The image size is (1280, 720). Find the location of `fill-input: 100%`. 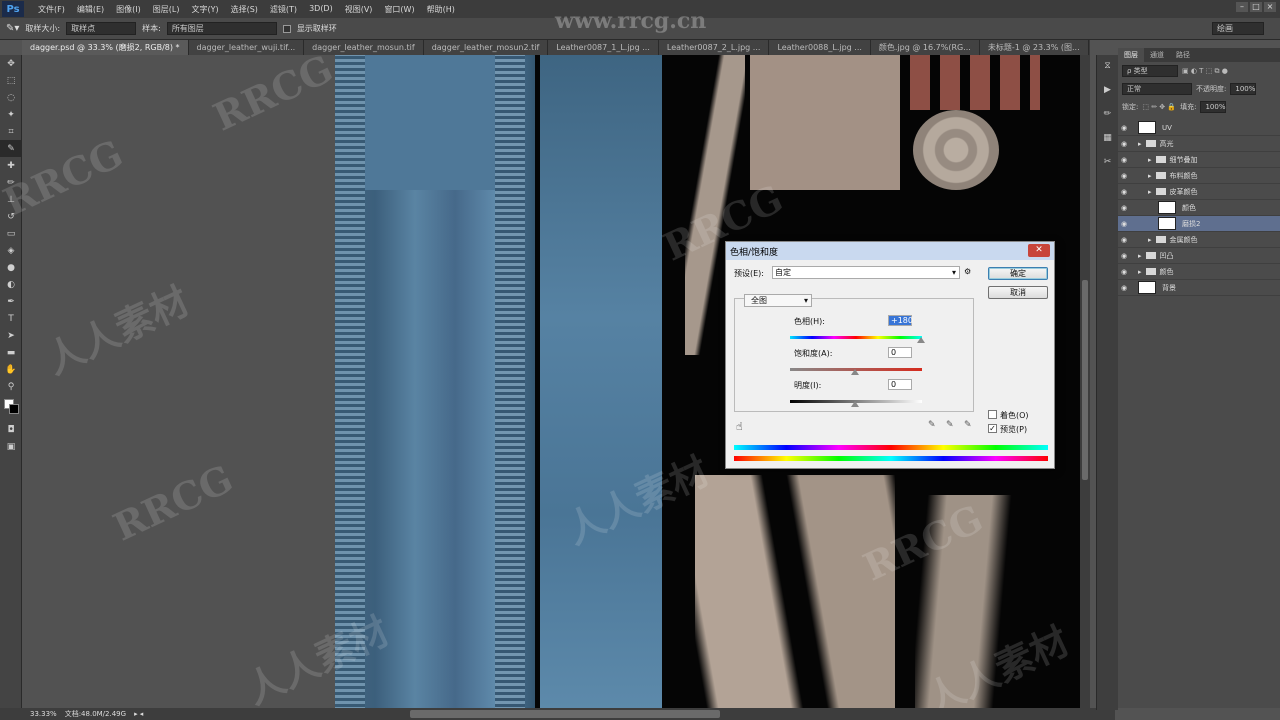

fill-input: 100% is located at coordinates (1213, 107).